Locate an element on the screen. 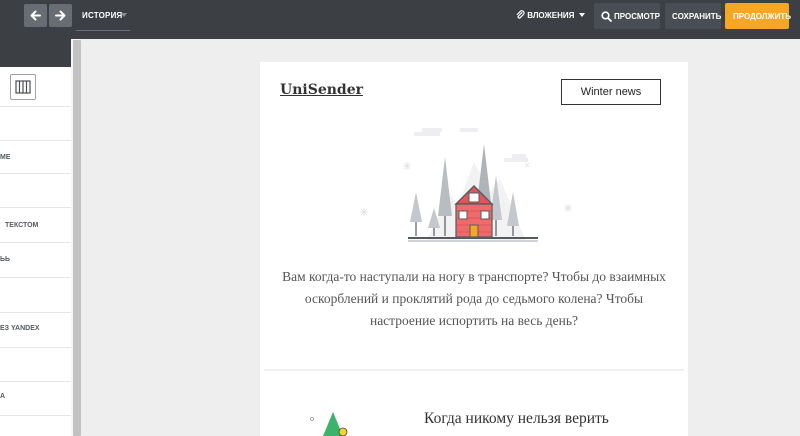  section-heading: Когда никому нельзя верить is located at coordinates (516, 418).